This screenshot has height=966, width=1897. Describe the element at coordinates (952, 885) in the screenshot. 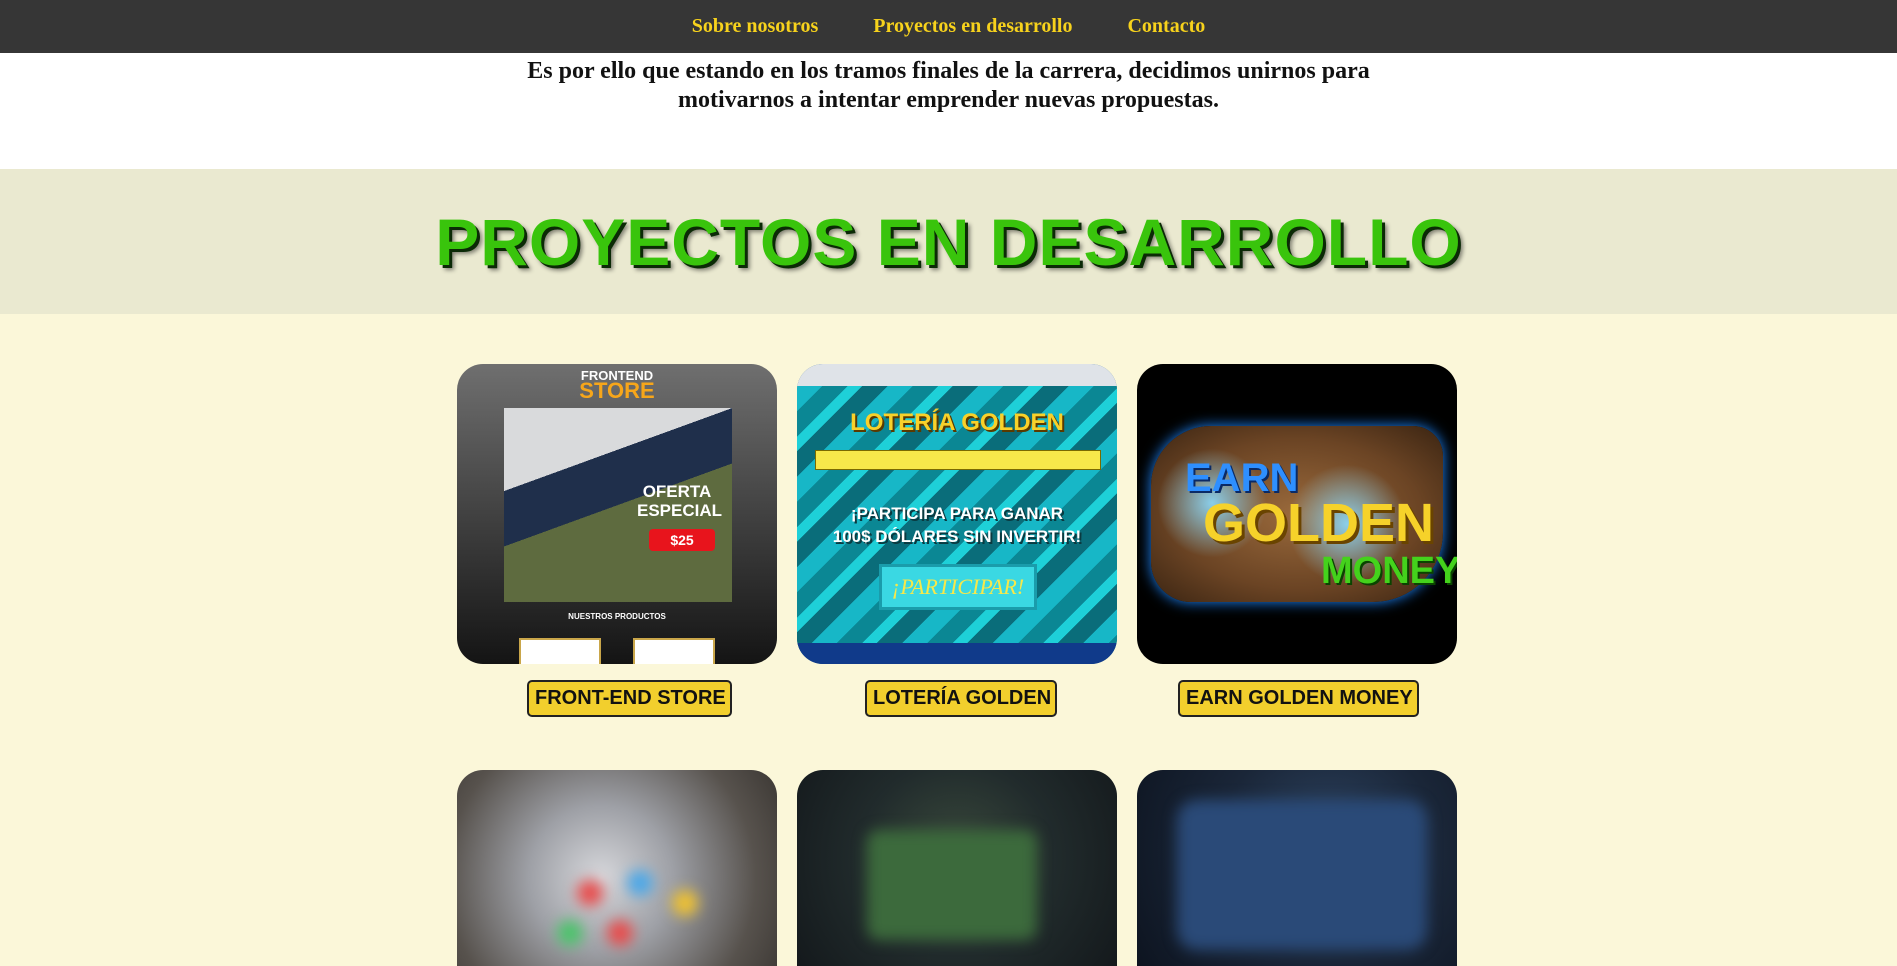

I see `blur-screen` at that location.